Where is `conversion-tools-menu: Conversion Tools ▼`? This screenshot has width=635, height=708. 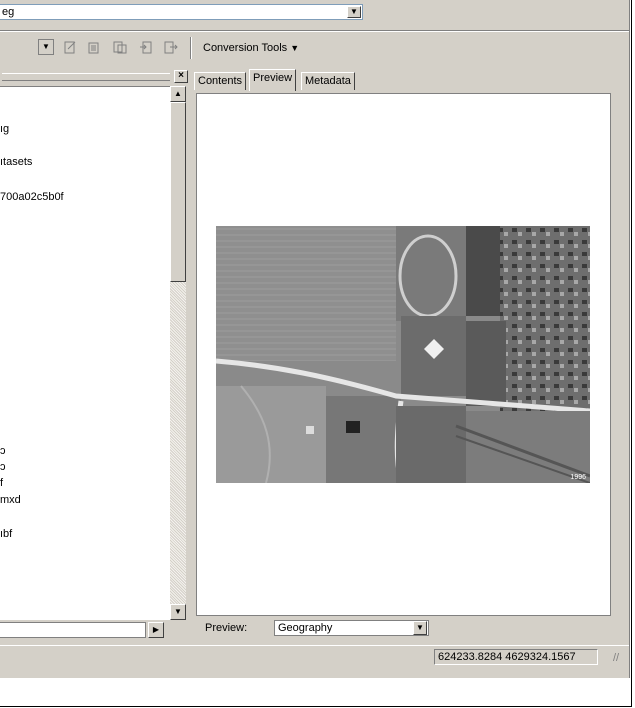 conversion-tools-menu: Conversion Tools ▼ is located at coordinates (251, 48).